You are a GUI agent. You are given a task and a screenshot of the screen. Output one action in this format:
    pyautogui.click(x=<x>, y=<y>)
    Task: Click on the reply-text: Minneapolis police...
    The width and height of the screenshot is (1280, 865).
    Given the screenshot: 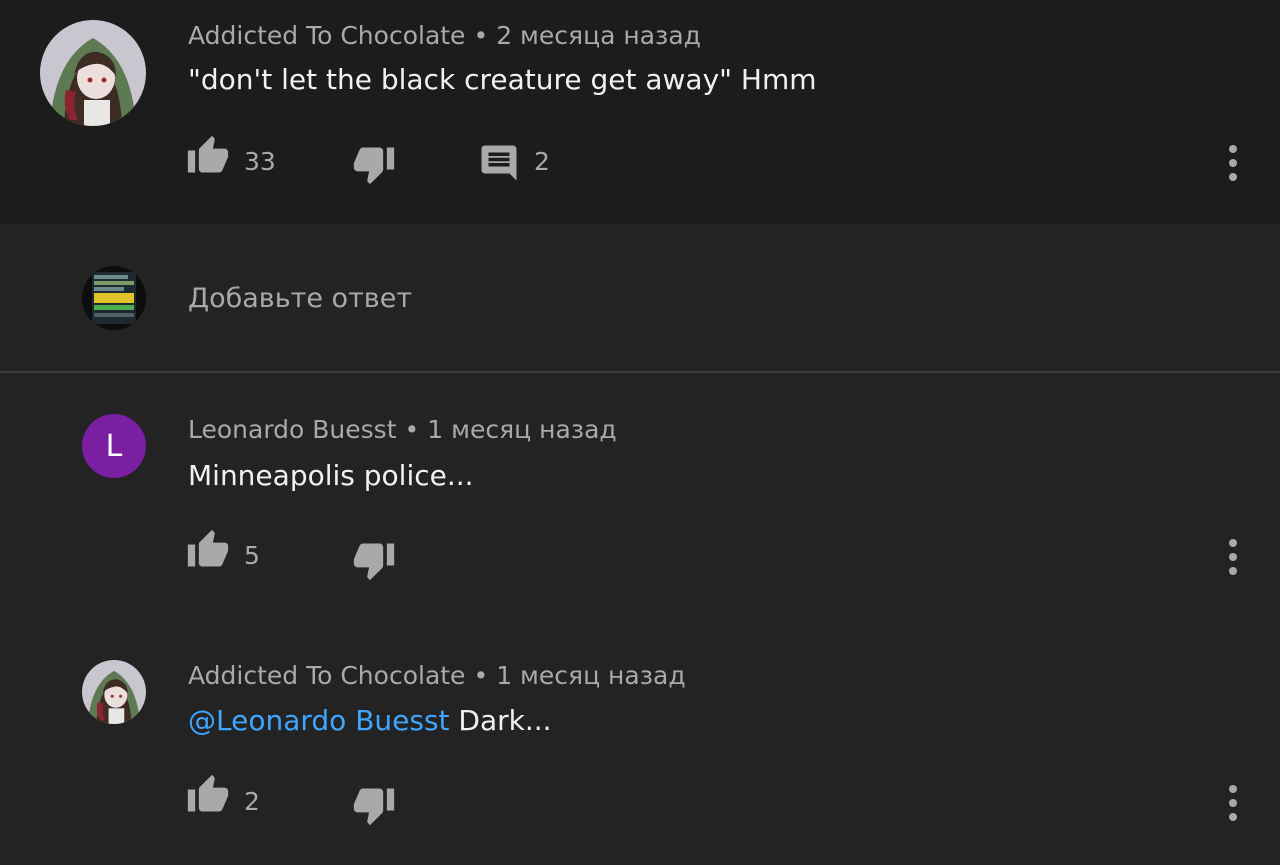 What is the action you would take?
    pyautogui.click(x=331, y=475)
    